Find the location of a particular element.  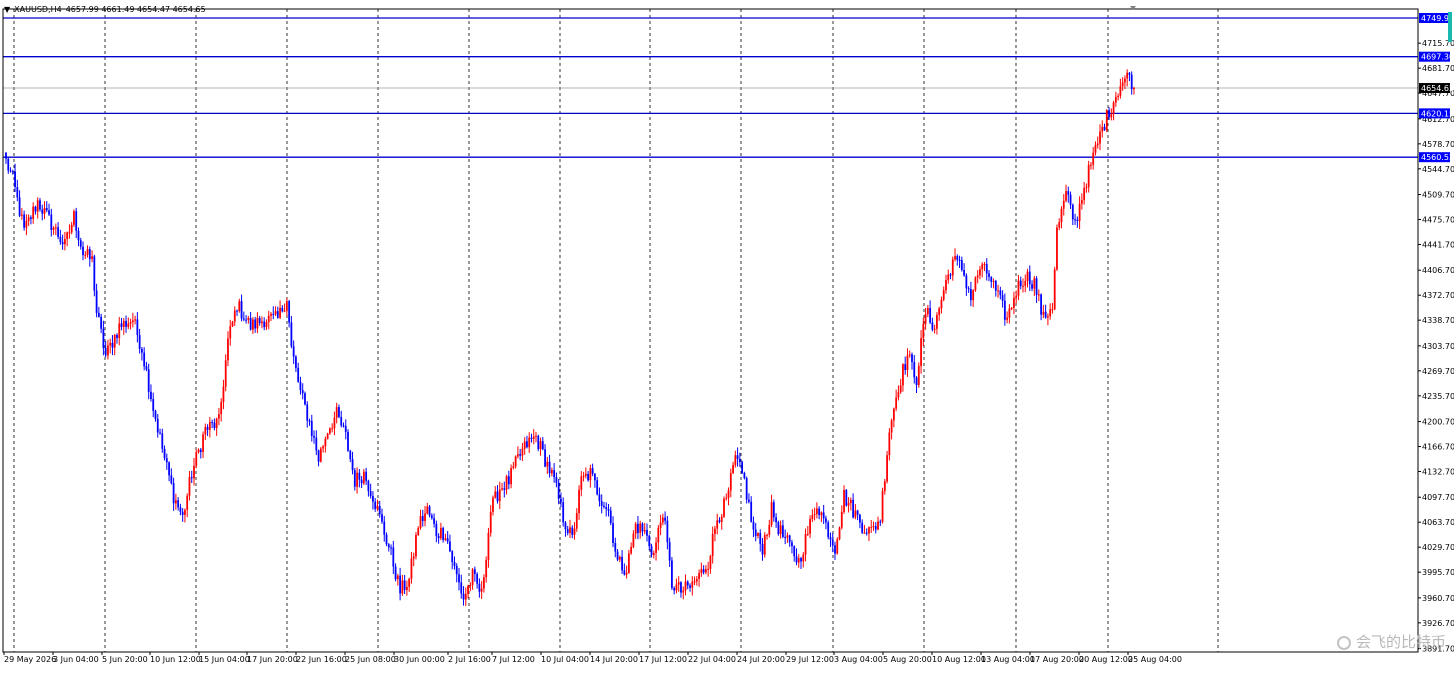

time-tick-label: 30 Jun 00:00 is located at coordinates (419, 659).